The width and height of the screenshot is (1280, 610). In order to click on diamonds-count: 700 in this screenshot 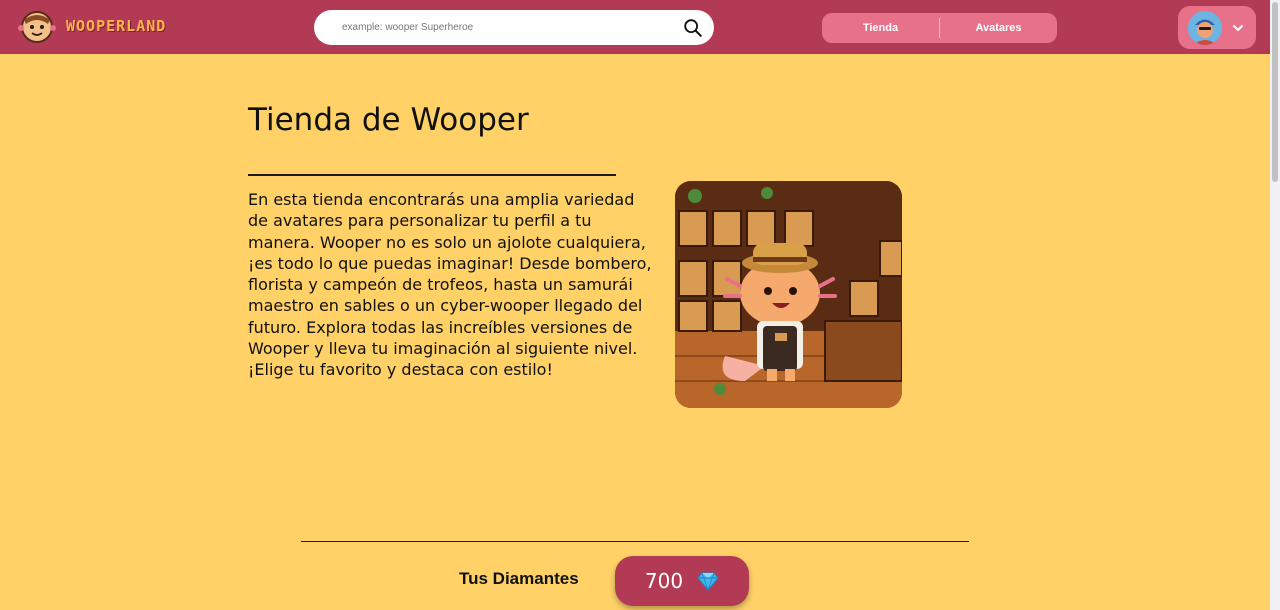, I will do `click(664, 581)`.